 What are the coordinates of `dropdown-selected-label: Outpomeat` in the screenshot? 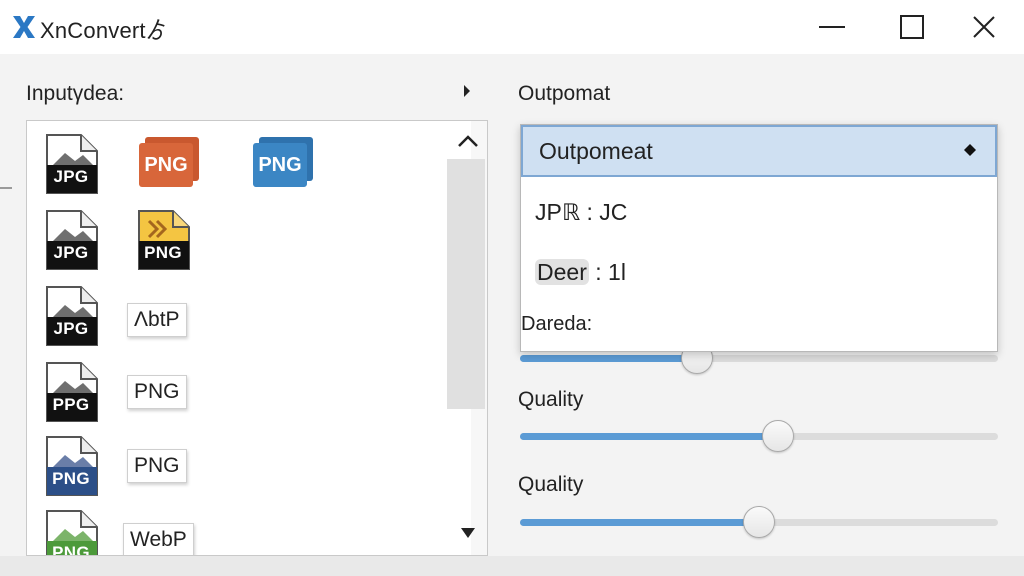 It's located at (596, 150).